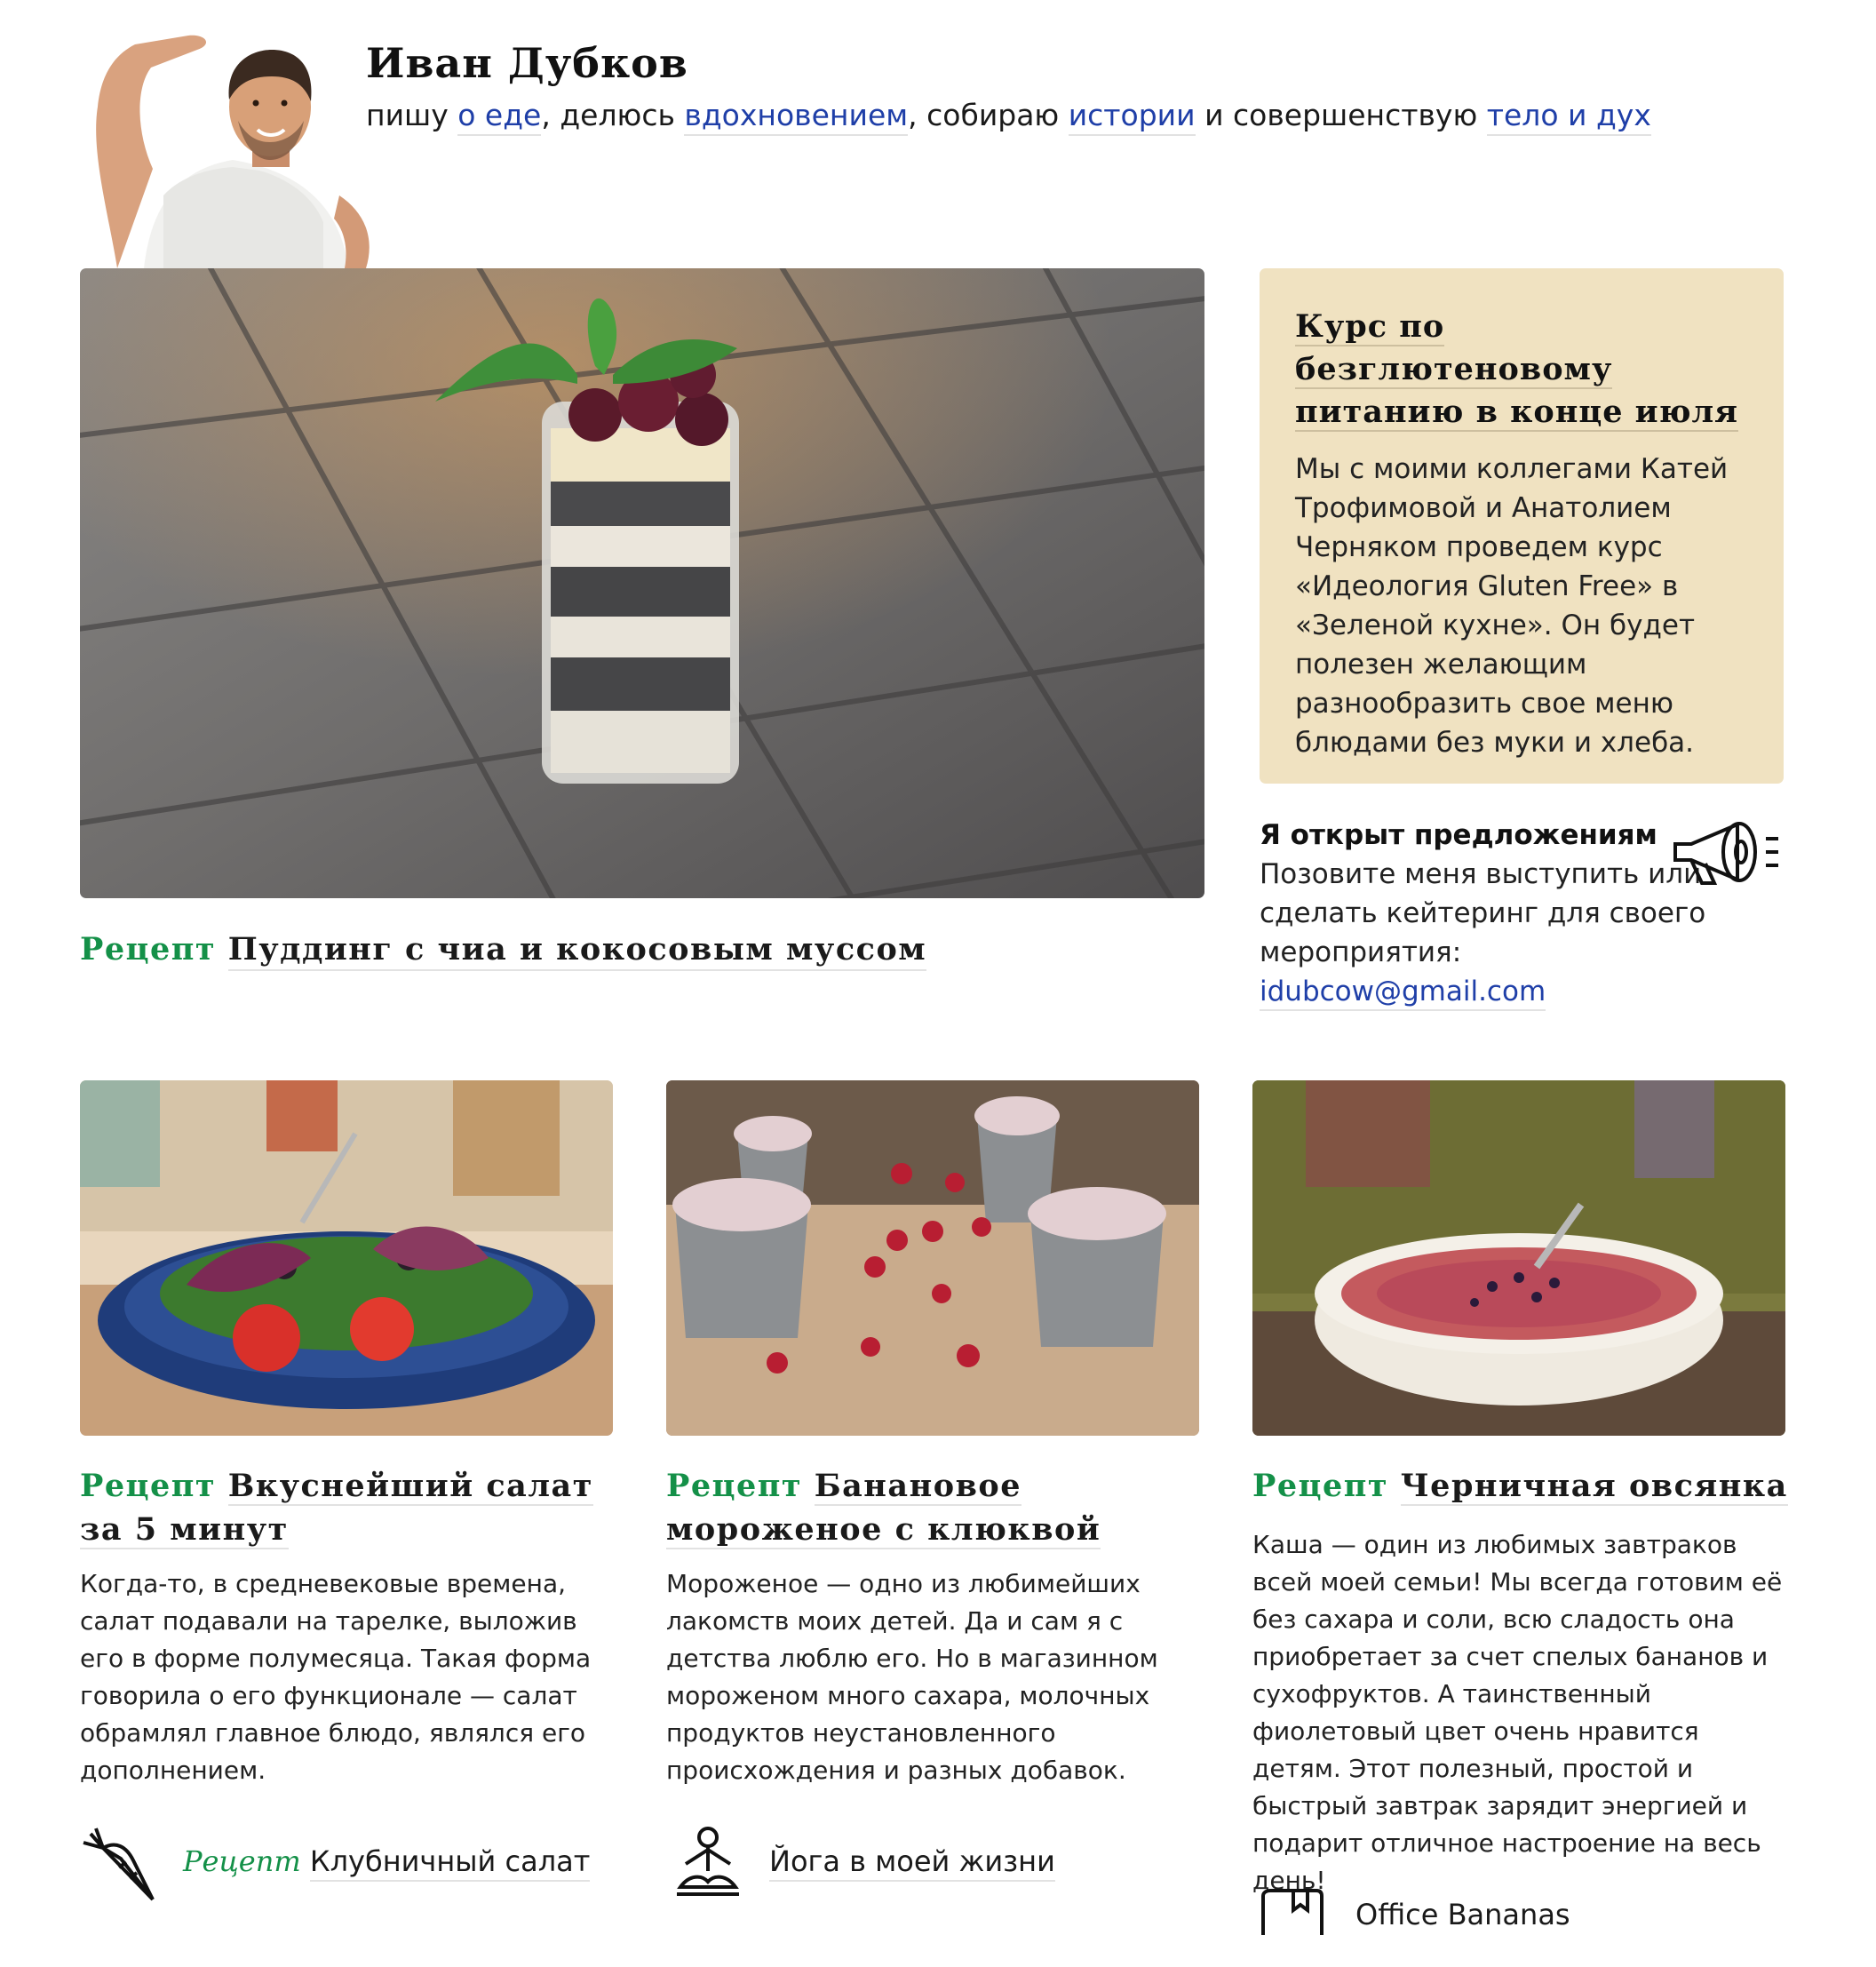  I want to click on bookmark-icon, so click(1298, 1927).